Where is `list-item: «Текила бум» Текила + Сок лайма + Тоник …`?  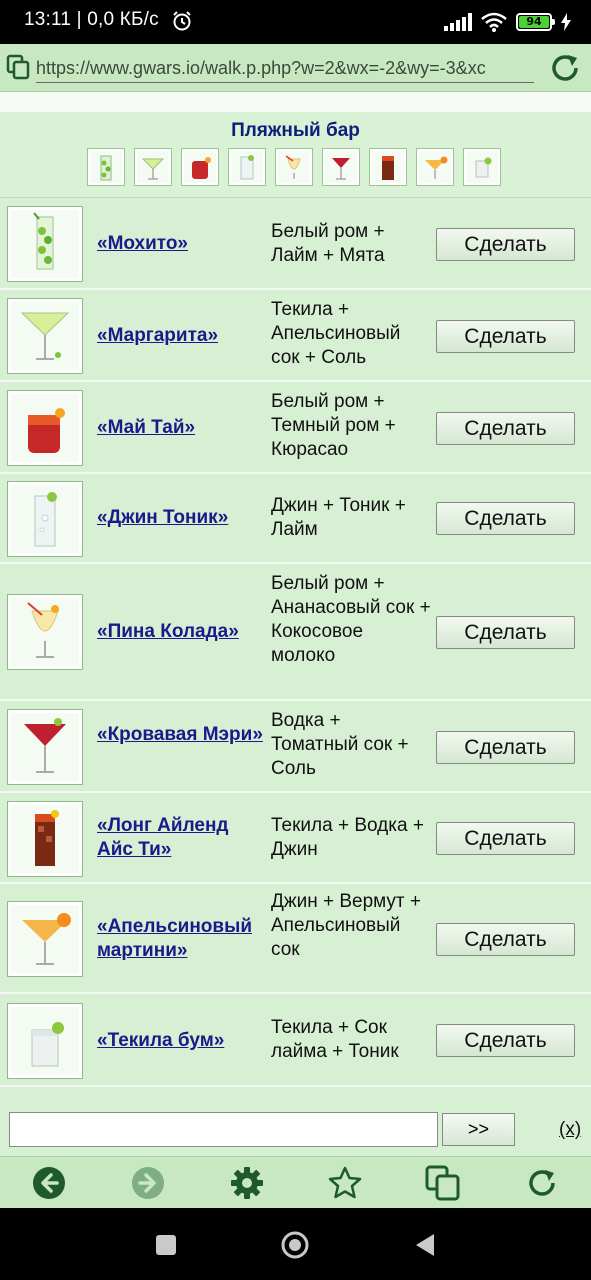 list-item: «Текила бум» Текила + Сок лайма + Тоник … is located at coordinates (295, 1040).